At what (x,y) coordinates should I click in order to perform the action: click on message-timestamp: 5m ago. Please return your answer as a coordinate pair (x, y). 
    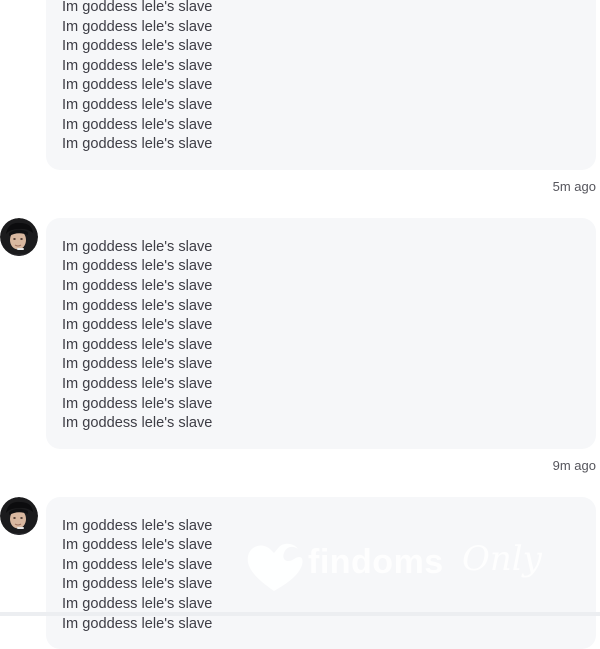
    Looking at the image, I should click on (574, 186).